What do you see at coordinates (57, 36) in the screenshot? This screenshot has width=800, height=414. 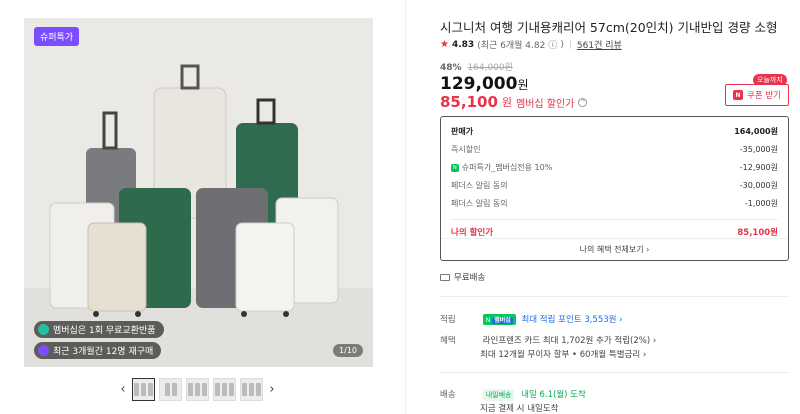 I see `super-deal-badge: 슈퍼특가` at bounding box center [57, 36].